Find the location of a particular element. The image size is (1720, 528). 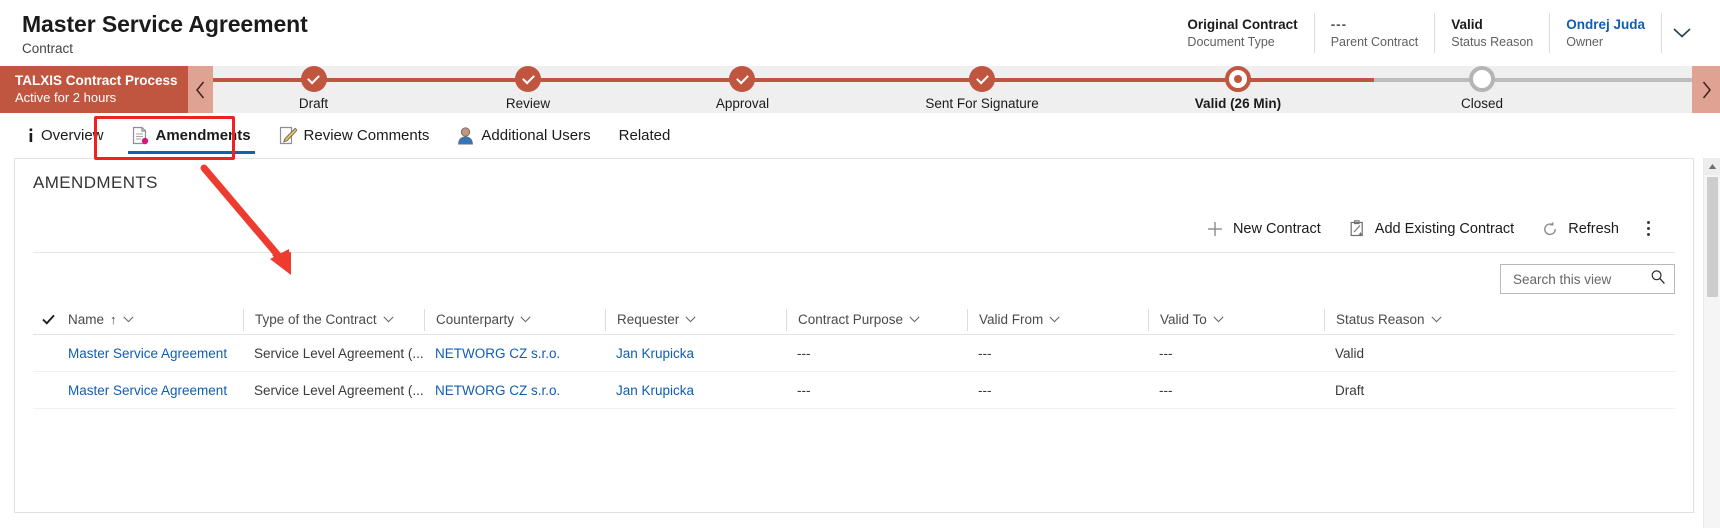

refresh-button: Refresh is located at coordinates (1580, 229).